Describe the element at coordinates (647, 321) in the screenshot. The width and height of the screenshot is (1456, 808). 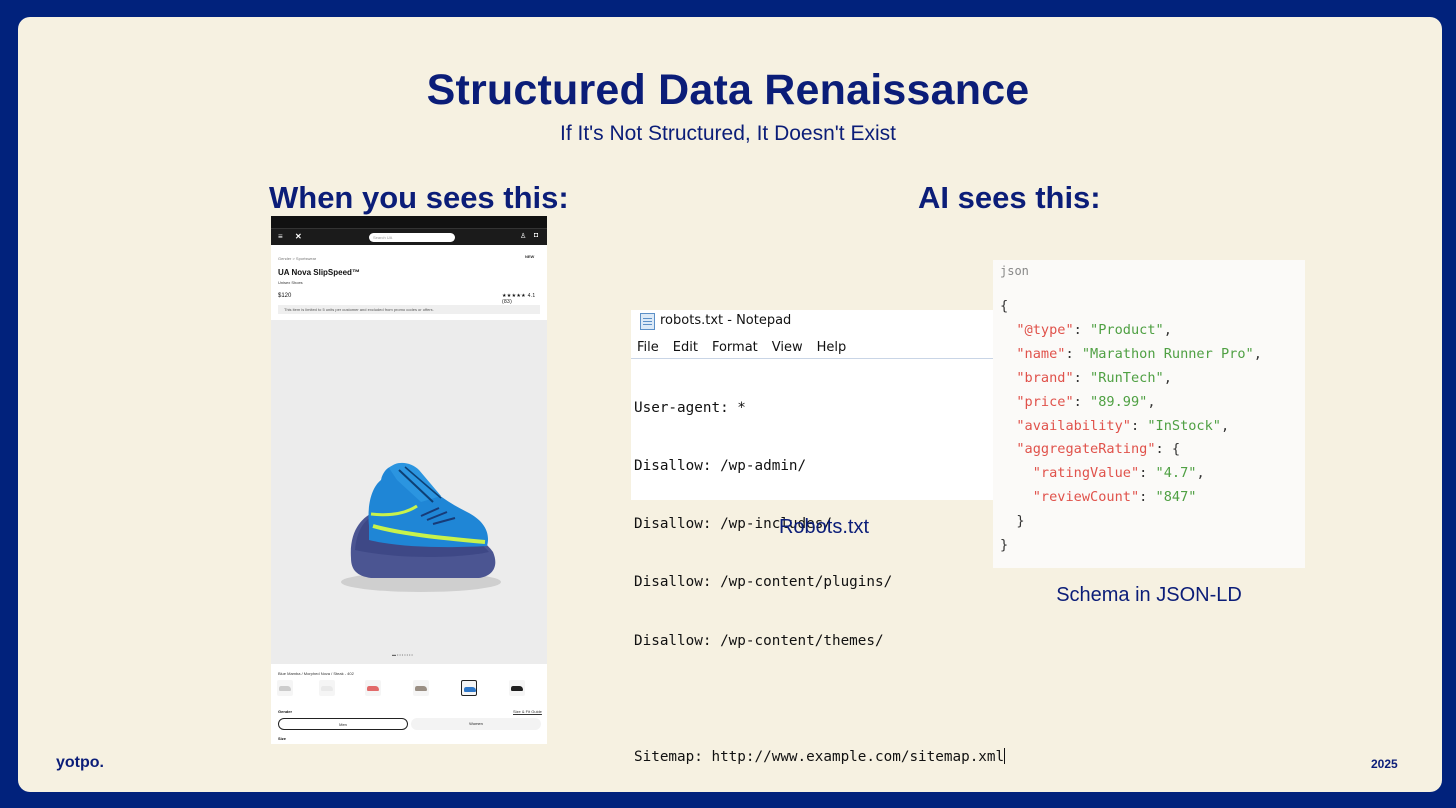
I see `notepad-icon` at that location.